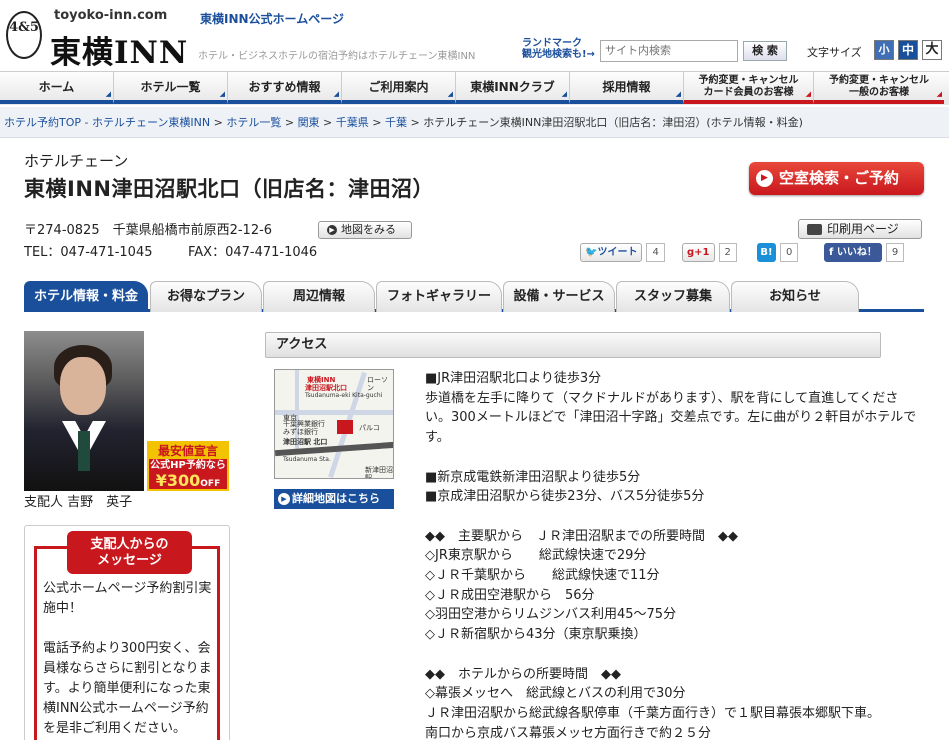 This screenshot has width=949, height=740. I want to click on access-line: ＪＲ津田沼駅から総武線各駅停車（千葉方面行き）で１駅目幕張本郷駅下車。, so click(653, 713).